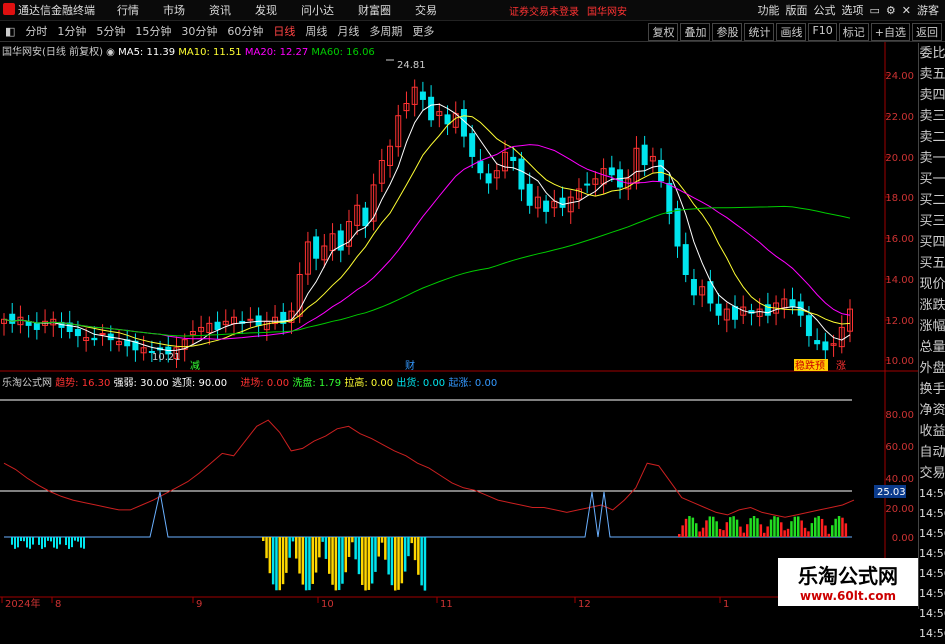 Image resolution: width=945 pixels, height=644 pixels. What do you see at coordinates (153, 31) in the screenshot?
I see `tab-15min: 15分钟` at bounding box center [153, 31].